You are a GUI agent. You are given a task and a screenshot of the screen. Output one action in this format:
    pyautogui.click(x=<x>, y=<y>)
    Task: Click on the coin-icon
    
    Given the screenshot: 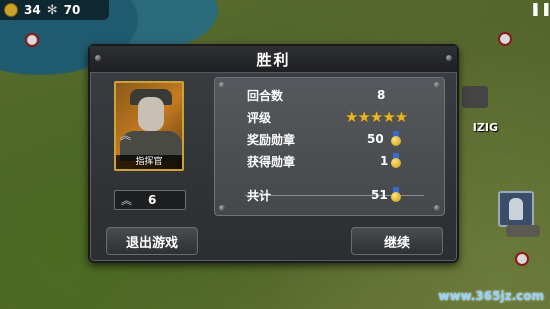 What is the action you would take?
    pyautogui.click(x=11, y=10)
    